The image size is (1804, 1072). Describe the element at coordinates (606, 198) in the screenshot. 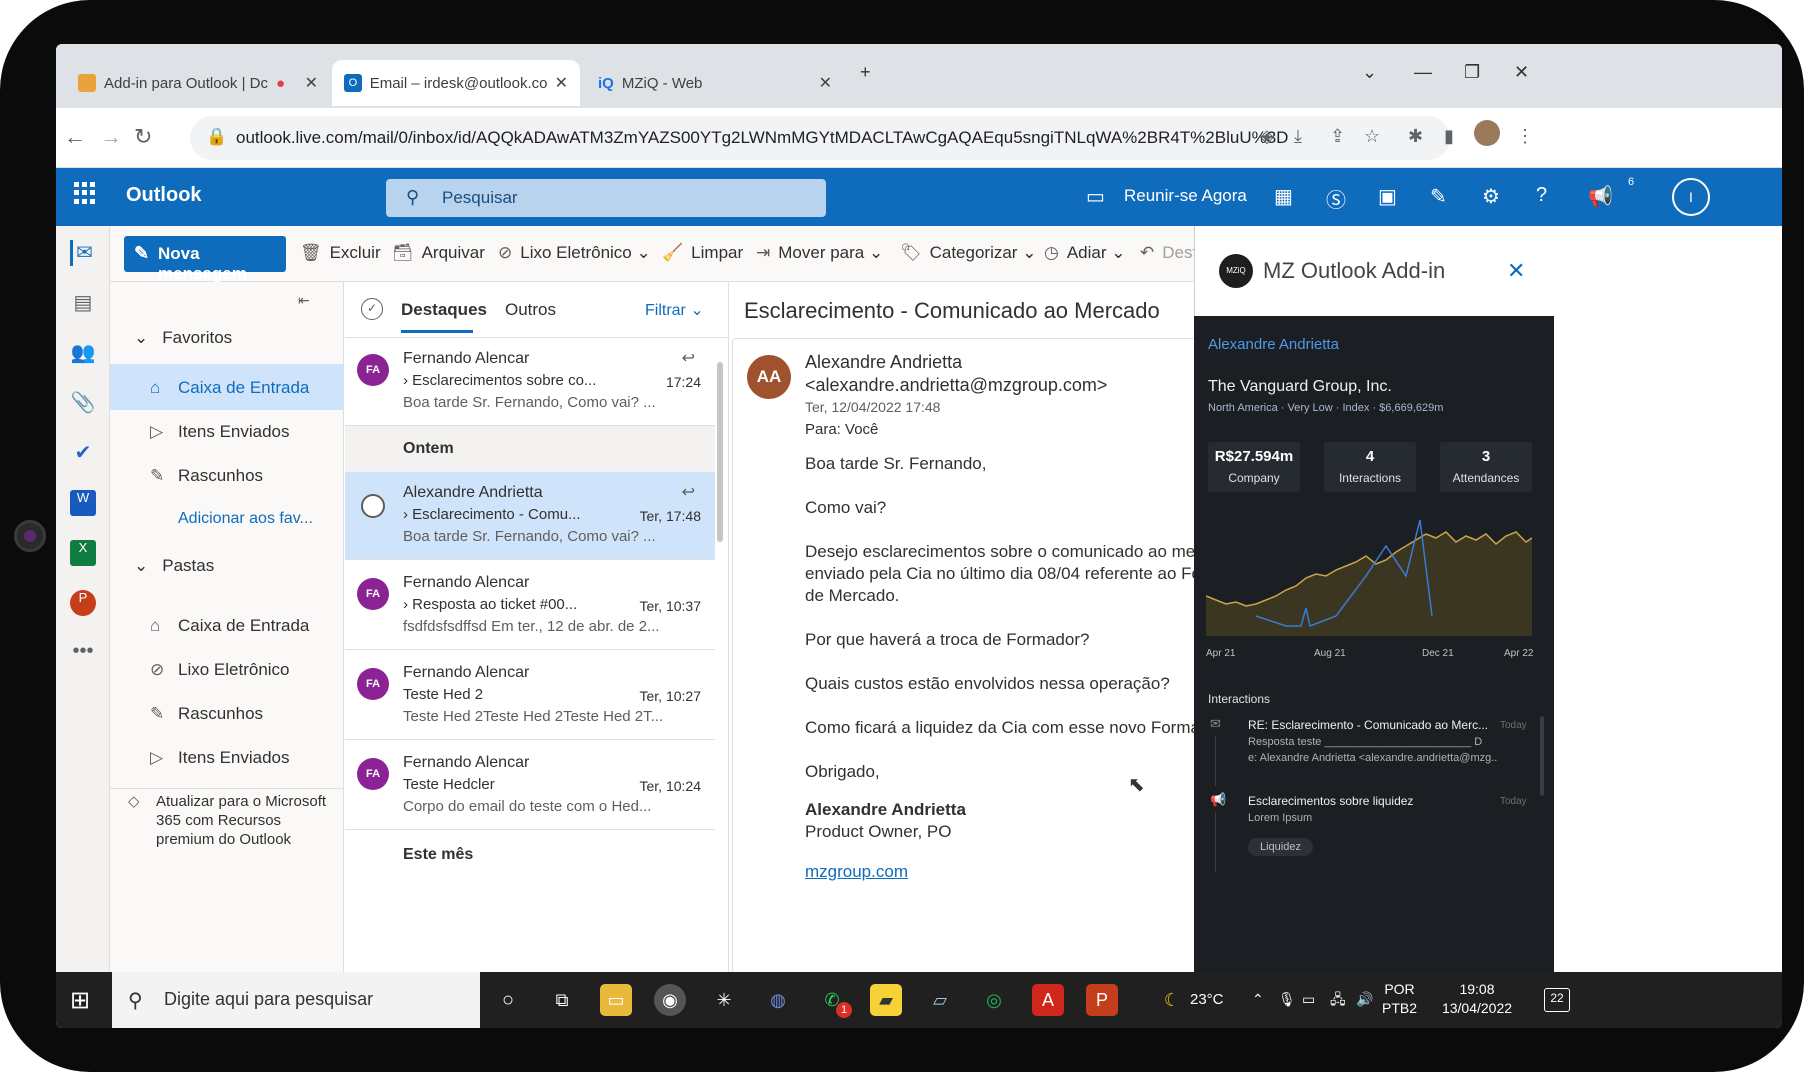

I see `search-input: ⚲ Pesquisar` at that location.